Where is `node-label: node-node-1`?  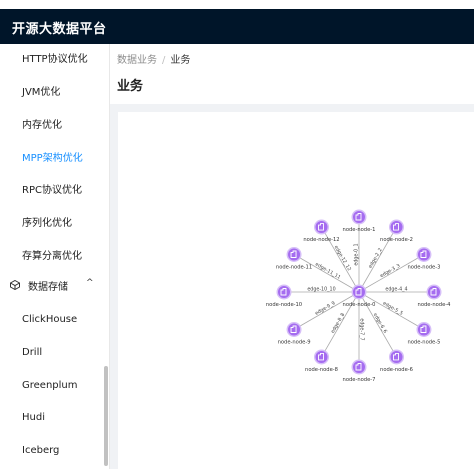
node-label: node-node-1 is located at coordinates (359, 230).